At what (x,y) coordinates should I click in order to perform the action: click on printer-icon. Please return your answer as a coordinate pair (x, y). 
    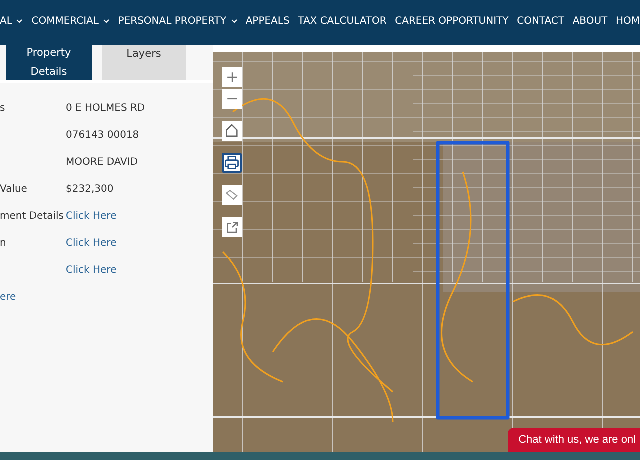
    Looking at the image, I should click on (232, 163).